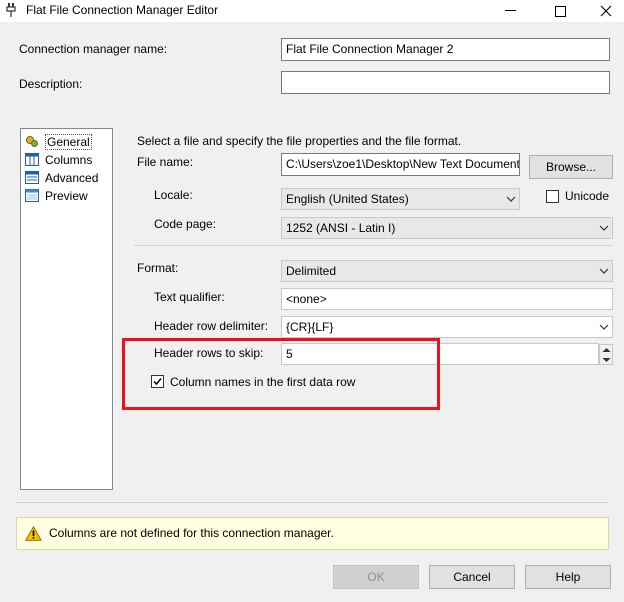 This screenshot has width=624, height=602. I want to click on close-button, so click(603, 11).